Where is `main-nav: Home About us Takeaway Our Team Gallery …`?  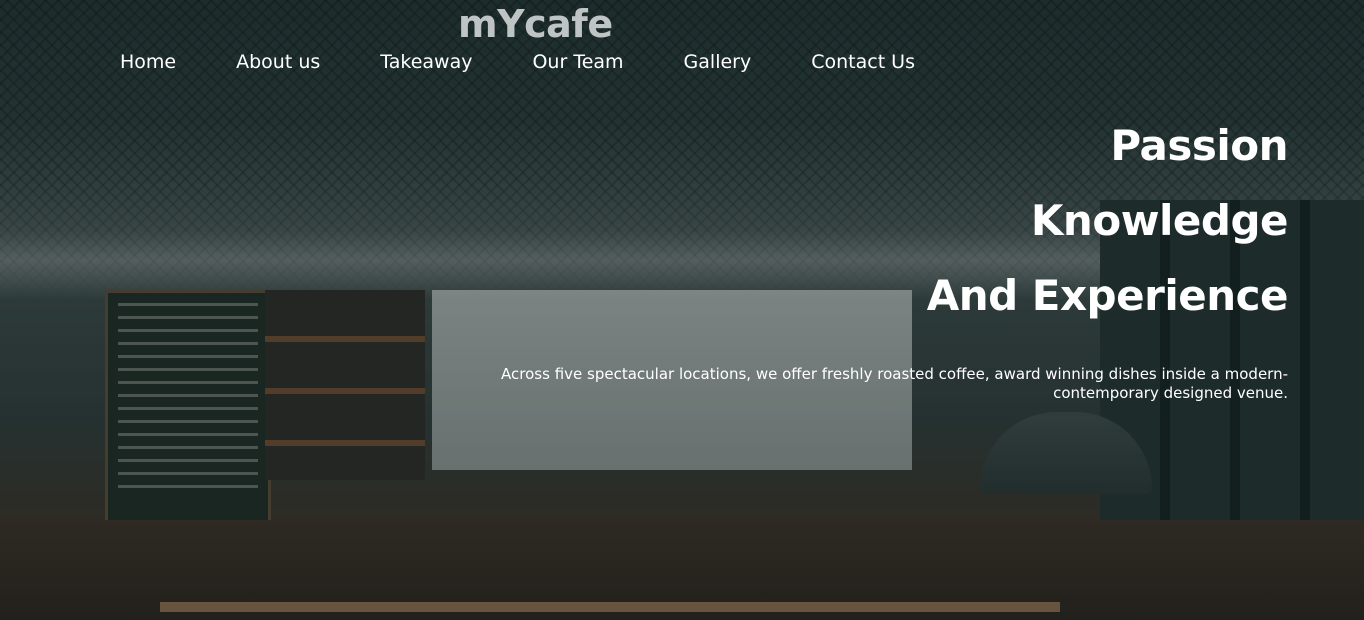 main-nav: Home About us Takeaway Our Team Gallery … is located at coordinates (517, 62).